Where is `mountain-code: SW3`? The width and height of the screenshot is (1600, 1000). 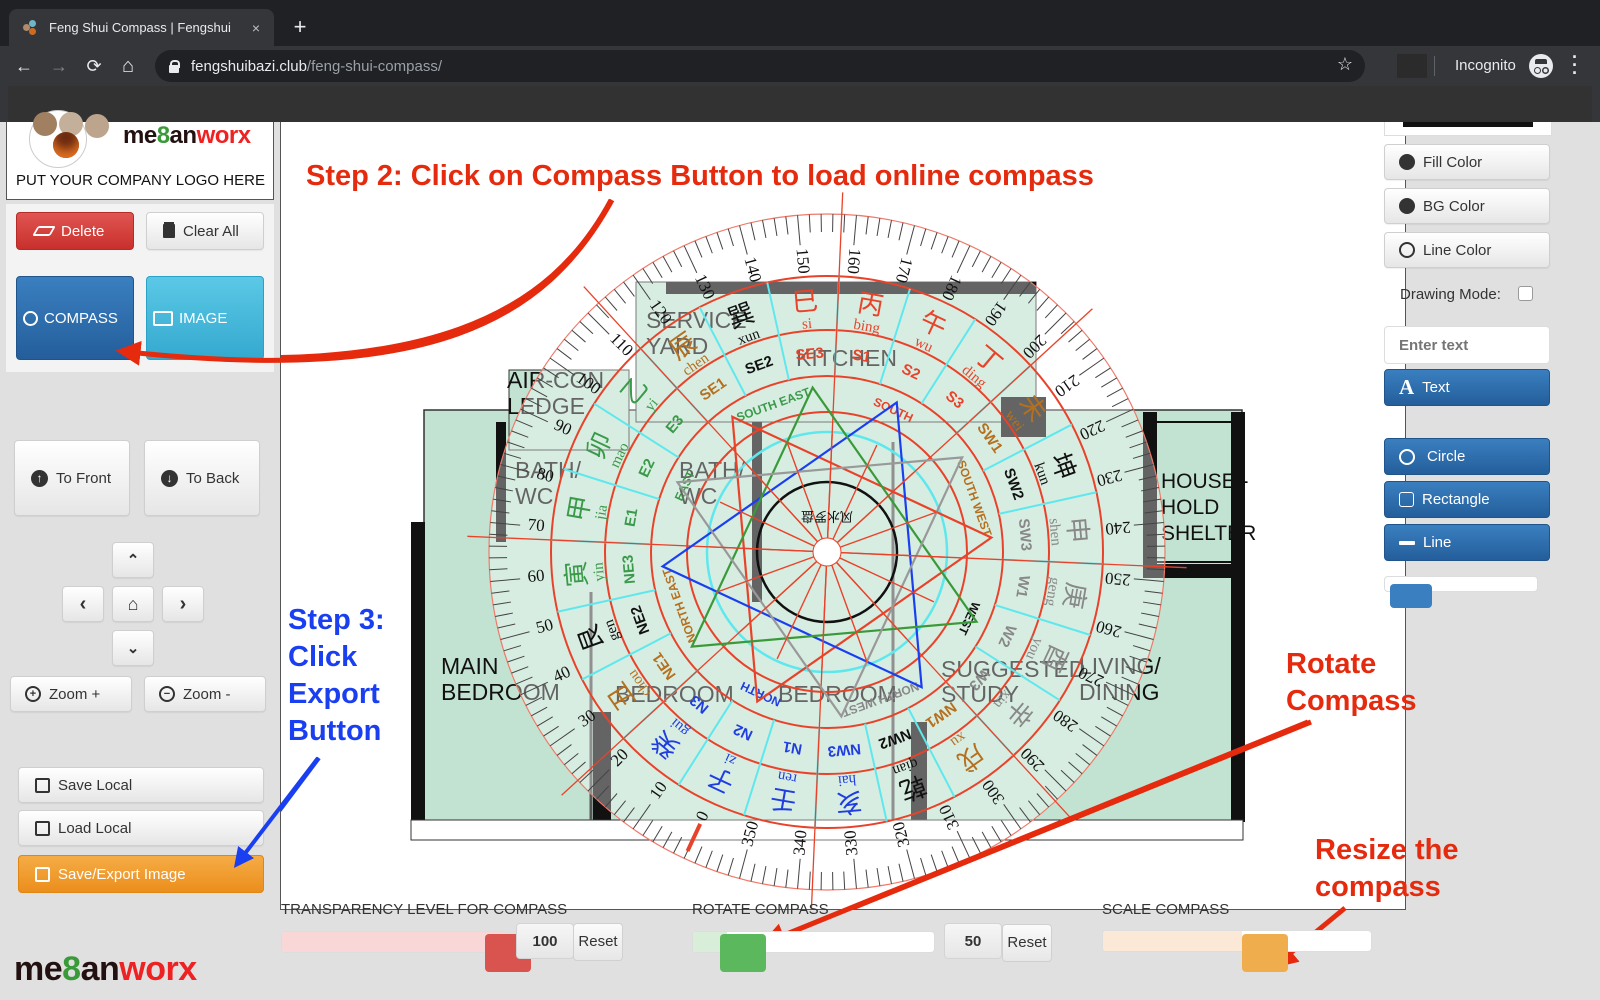
mountain-code: SW3 is located at coordinates (1025, 535).